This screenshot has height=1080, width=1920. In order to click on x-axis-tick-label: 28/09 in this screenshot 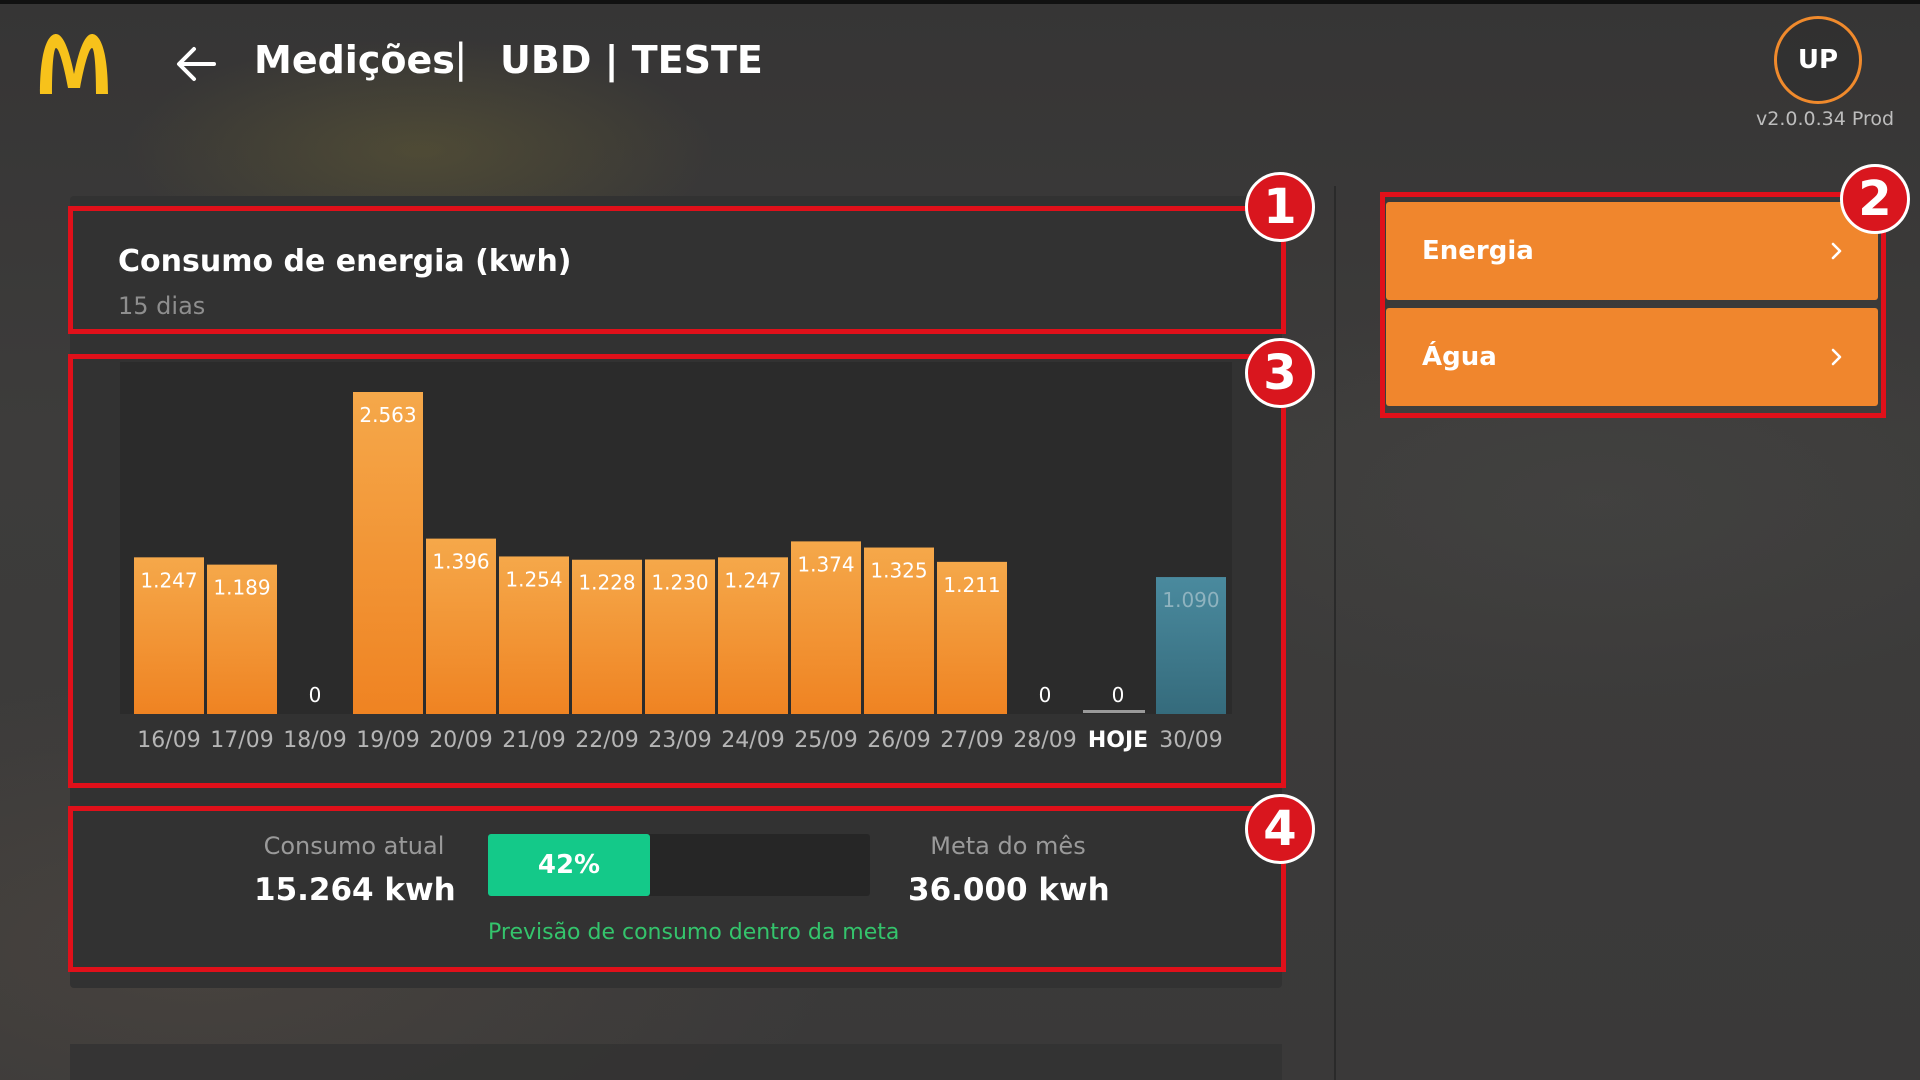, I will do `click(1045, 740)`.